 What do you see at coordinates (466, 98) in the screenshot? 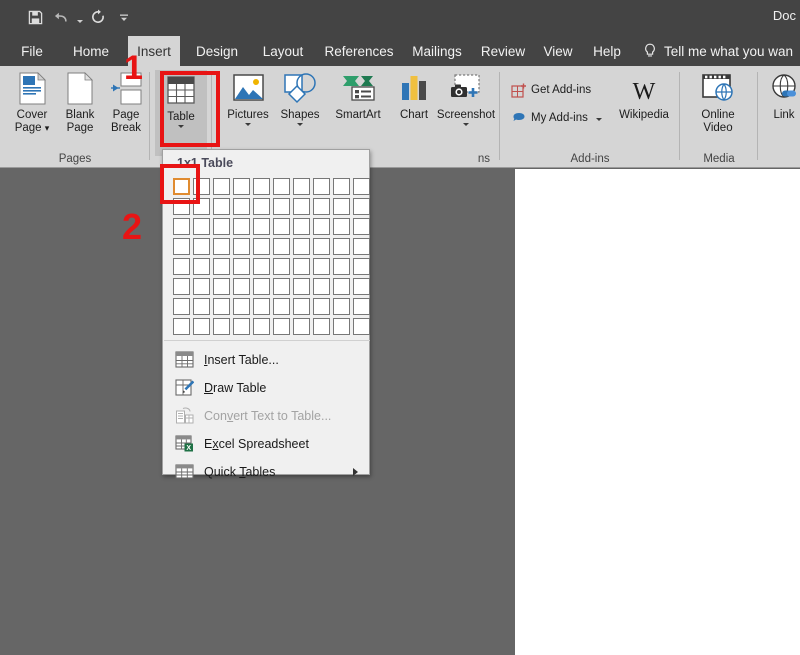
I see `screenshot-button: Screenshot` at bounding box center [466, 98].